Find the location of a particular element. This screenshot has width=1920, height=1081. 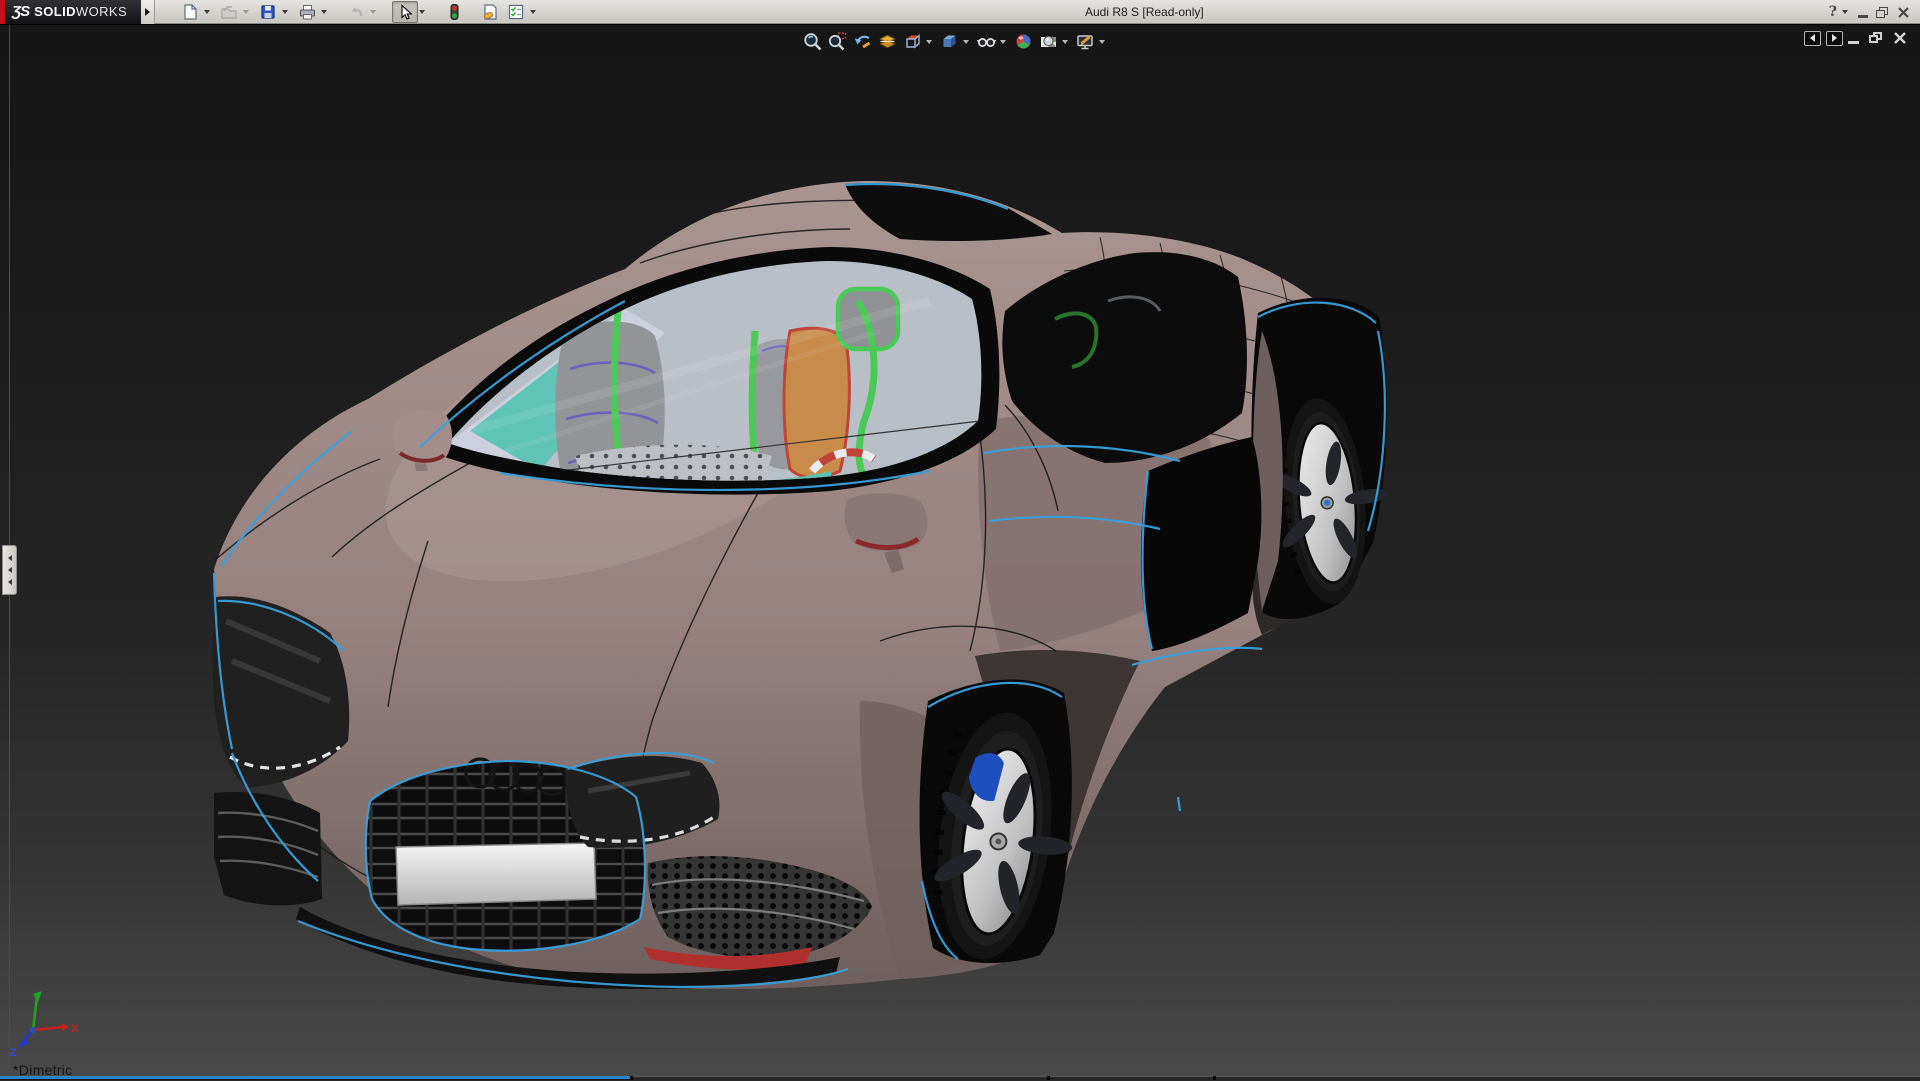

hide-show-items-button is located at coordinates (986, 41).